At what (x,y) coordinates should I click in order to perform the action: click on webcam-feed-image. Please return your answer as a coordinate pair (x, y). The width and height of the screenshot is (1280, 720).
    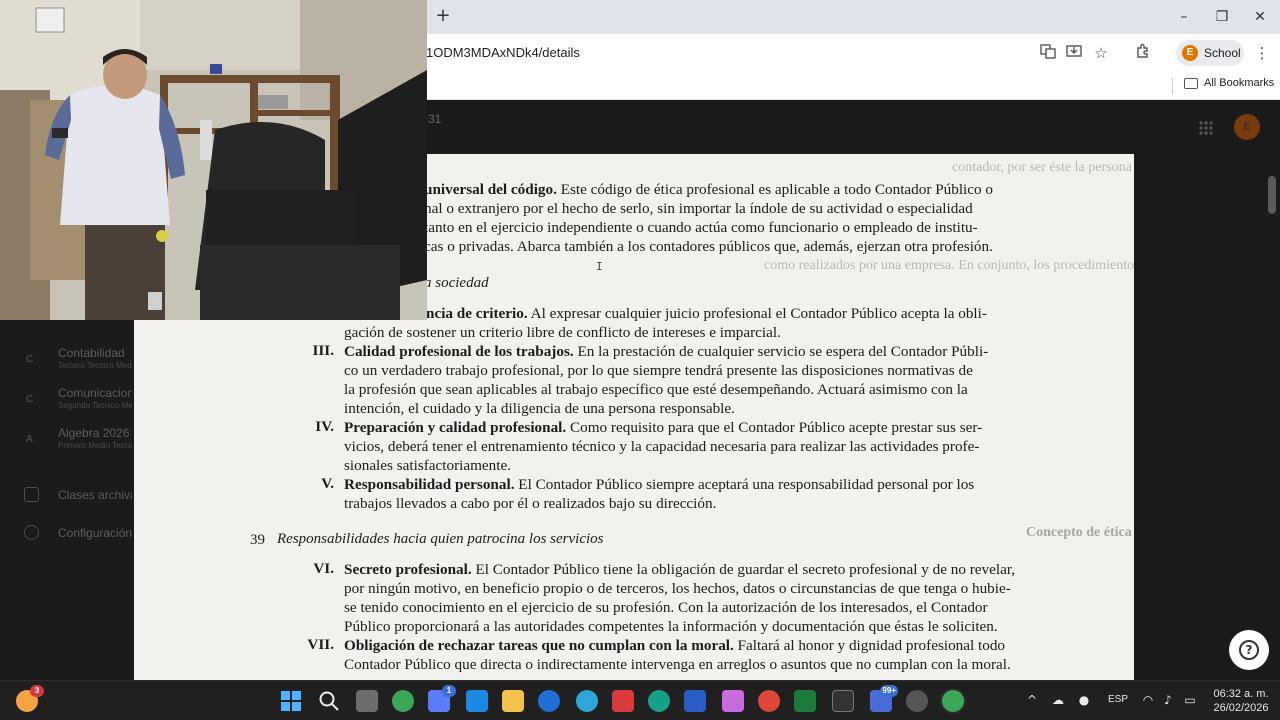
    Looking at the image, I should click on (213, 160).